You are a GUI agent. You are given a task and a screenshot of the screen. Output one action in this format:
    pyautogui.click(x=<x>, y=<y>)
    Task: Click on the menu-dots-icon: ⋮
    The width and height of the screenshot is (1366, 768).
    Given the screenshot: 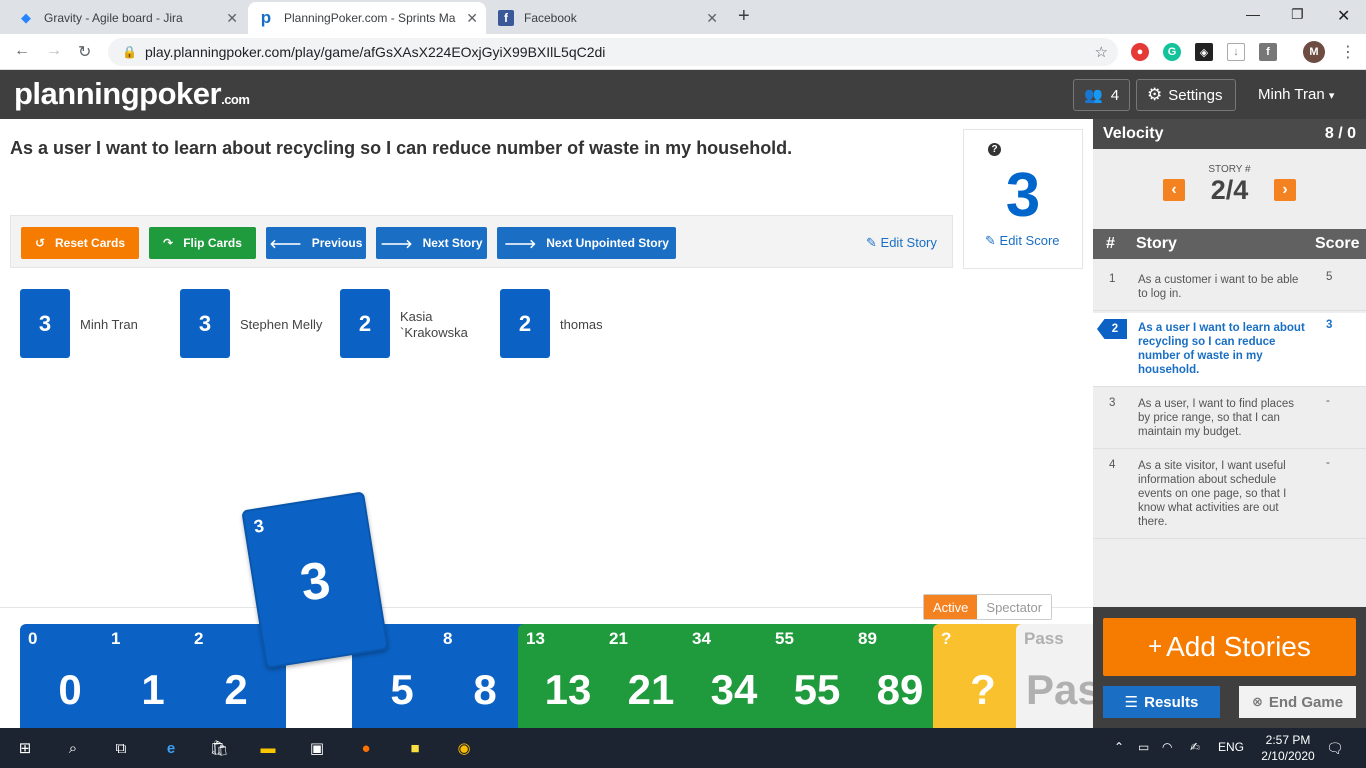 What is the action you would take?
    pyautogui.click(x=1348, y=52)
    